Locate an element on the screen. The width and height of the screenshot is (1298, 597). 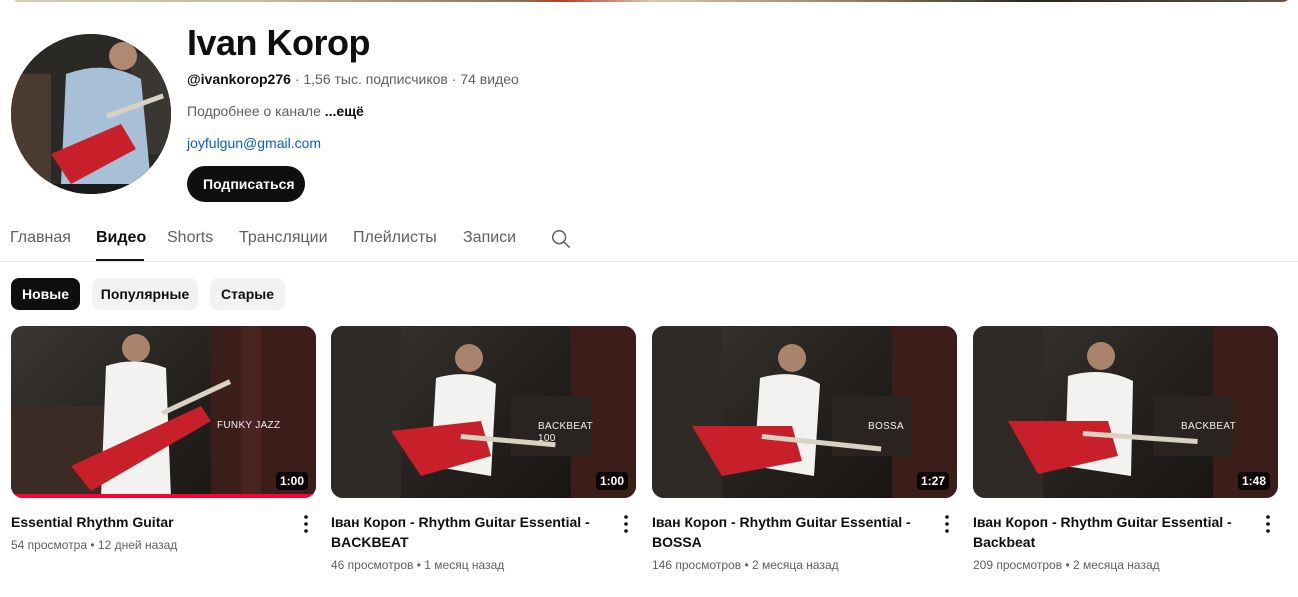
thumbnail-overlay-text-2: 100 is located at coordinates (547, 438).